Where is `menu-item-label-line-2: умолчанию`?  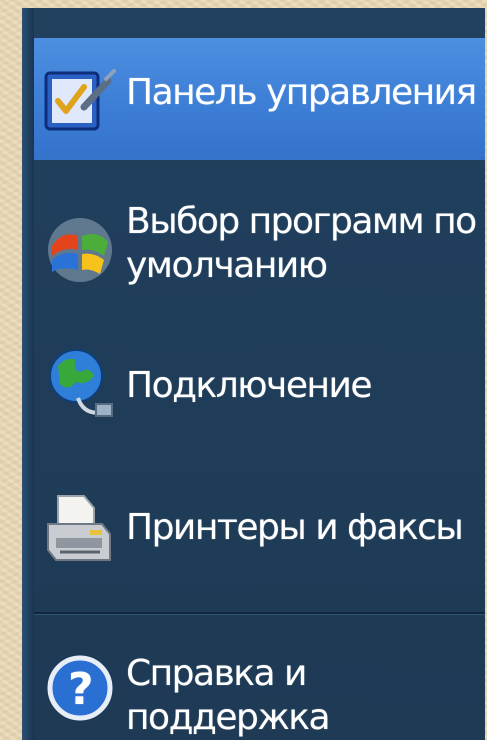 menu-item-label-line-2: умолчанию is located at coordinates (227, 265).